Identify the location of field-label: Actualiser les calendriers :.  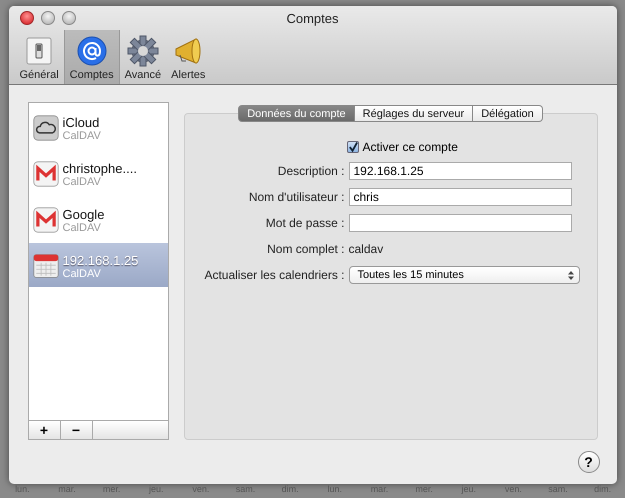
(274, 275).